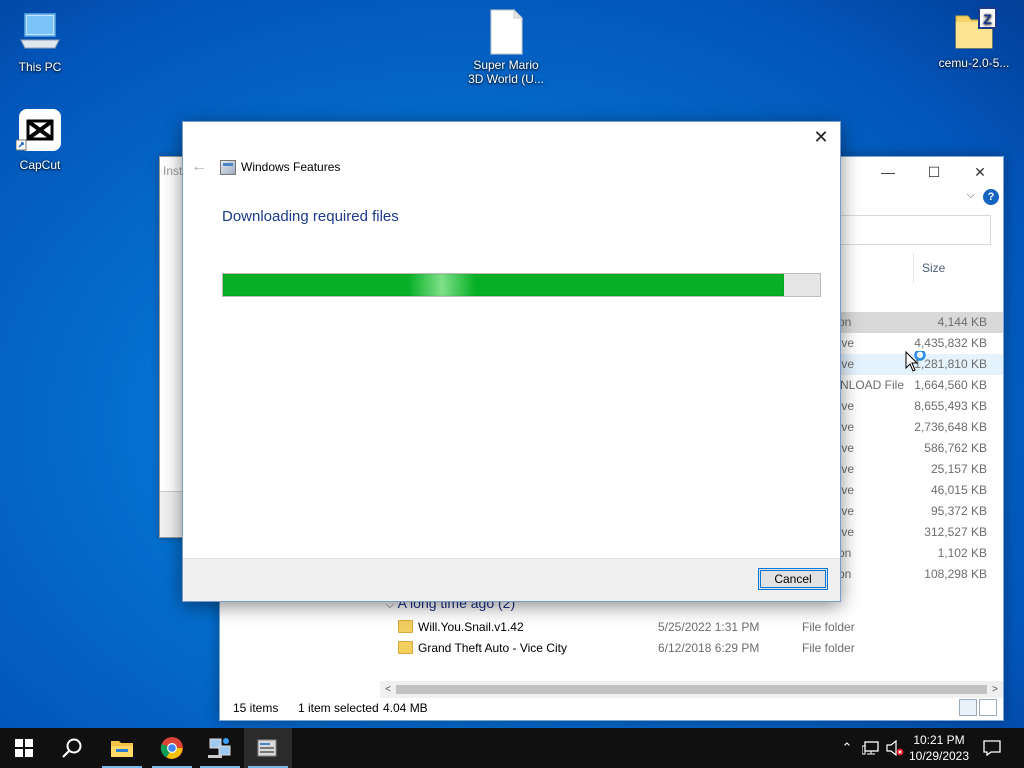  I want to click on column-separator, so click(913, 268).